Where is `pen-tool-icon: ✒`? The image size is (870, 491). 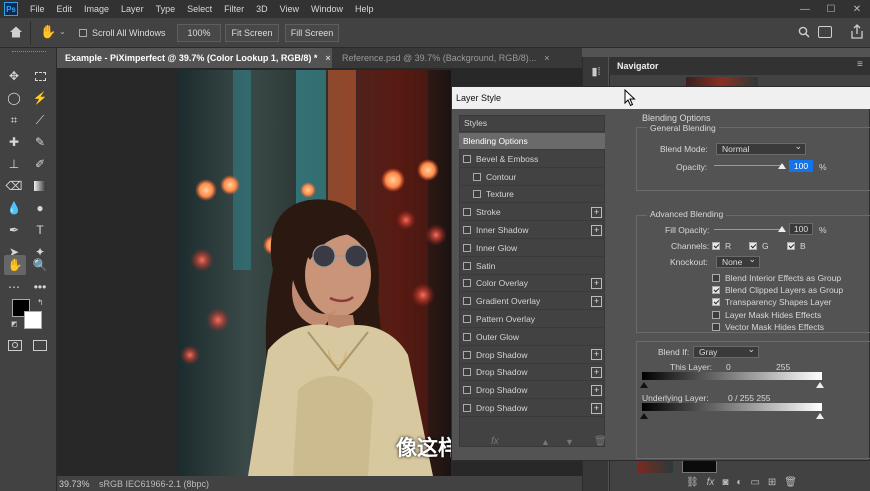
pen-tool-icon: ✒ is located at coordinates (14, 230).